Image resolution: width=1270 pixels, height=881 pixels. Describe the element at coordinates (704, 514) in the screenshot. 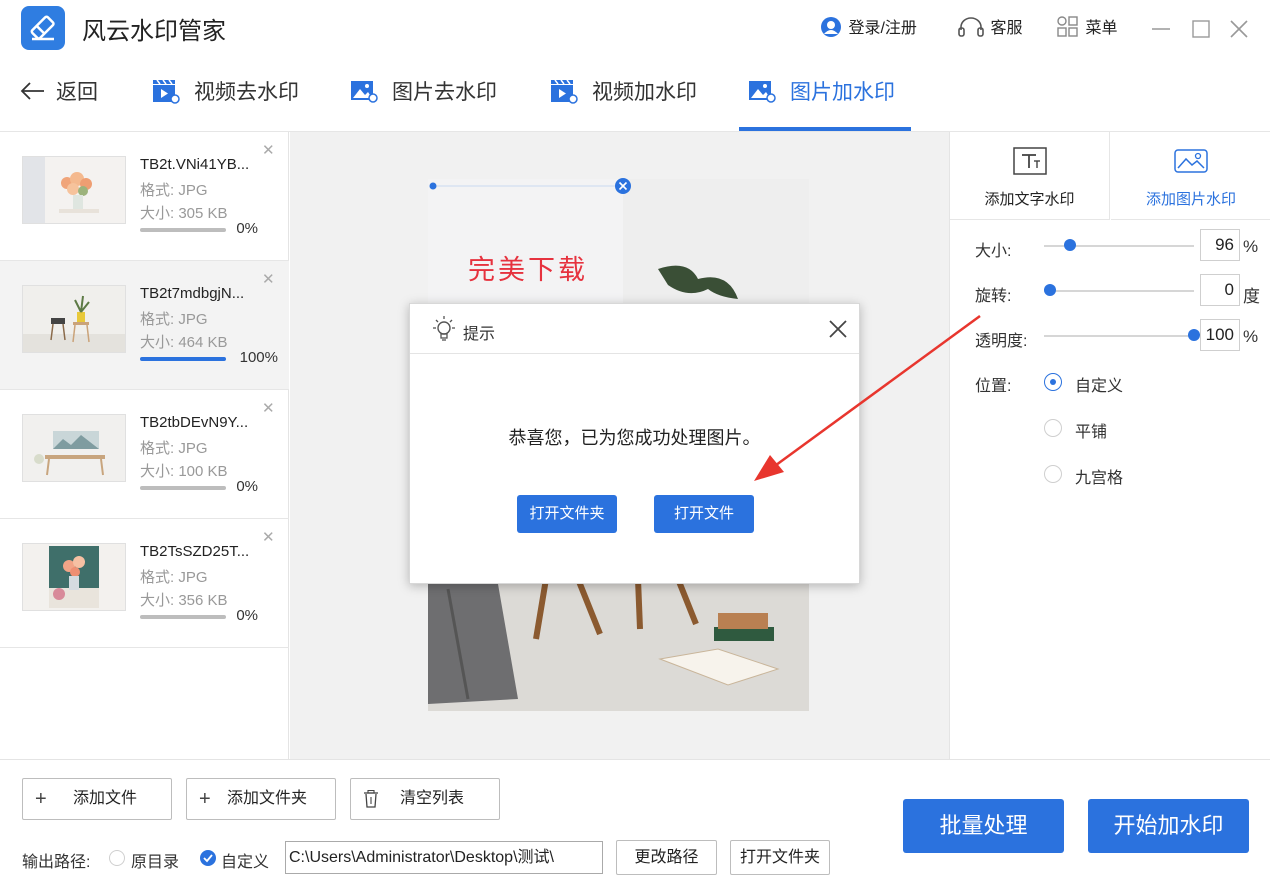

I see `dialog-open-file-button: 打开文件` at that location.